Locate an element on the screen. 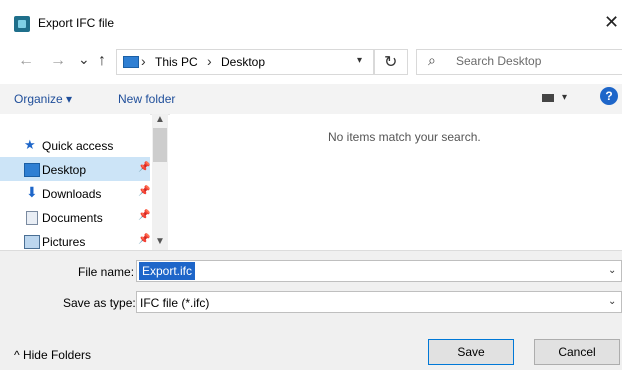  search-icon: ⌕ is located at coordinates (432, 60).